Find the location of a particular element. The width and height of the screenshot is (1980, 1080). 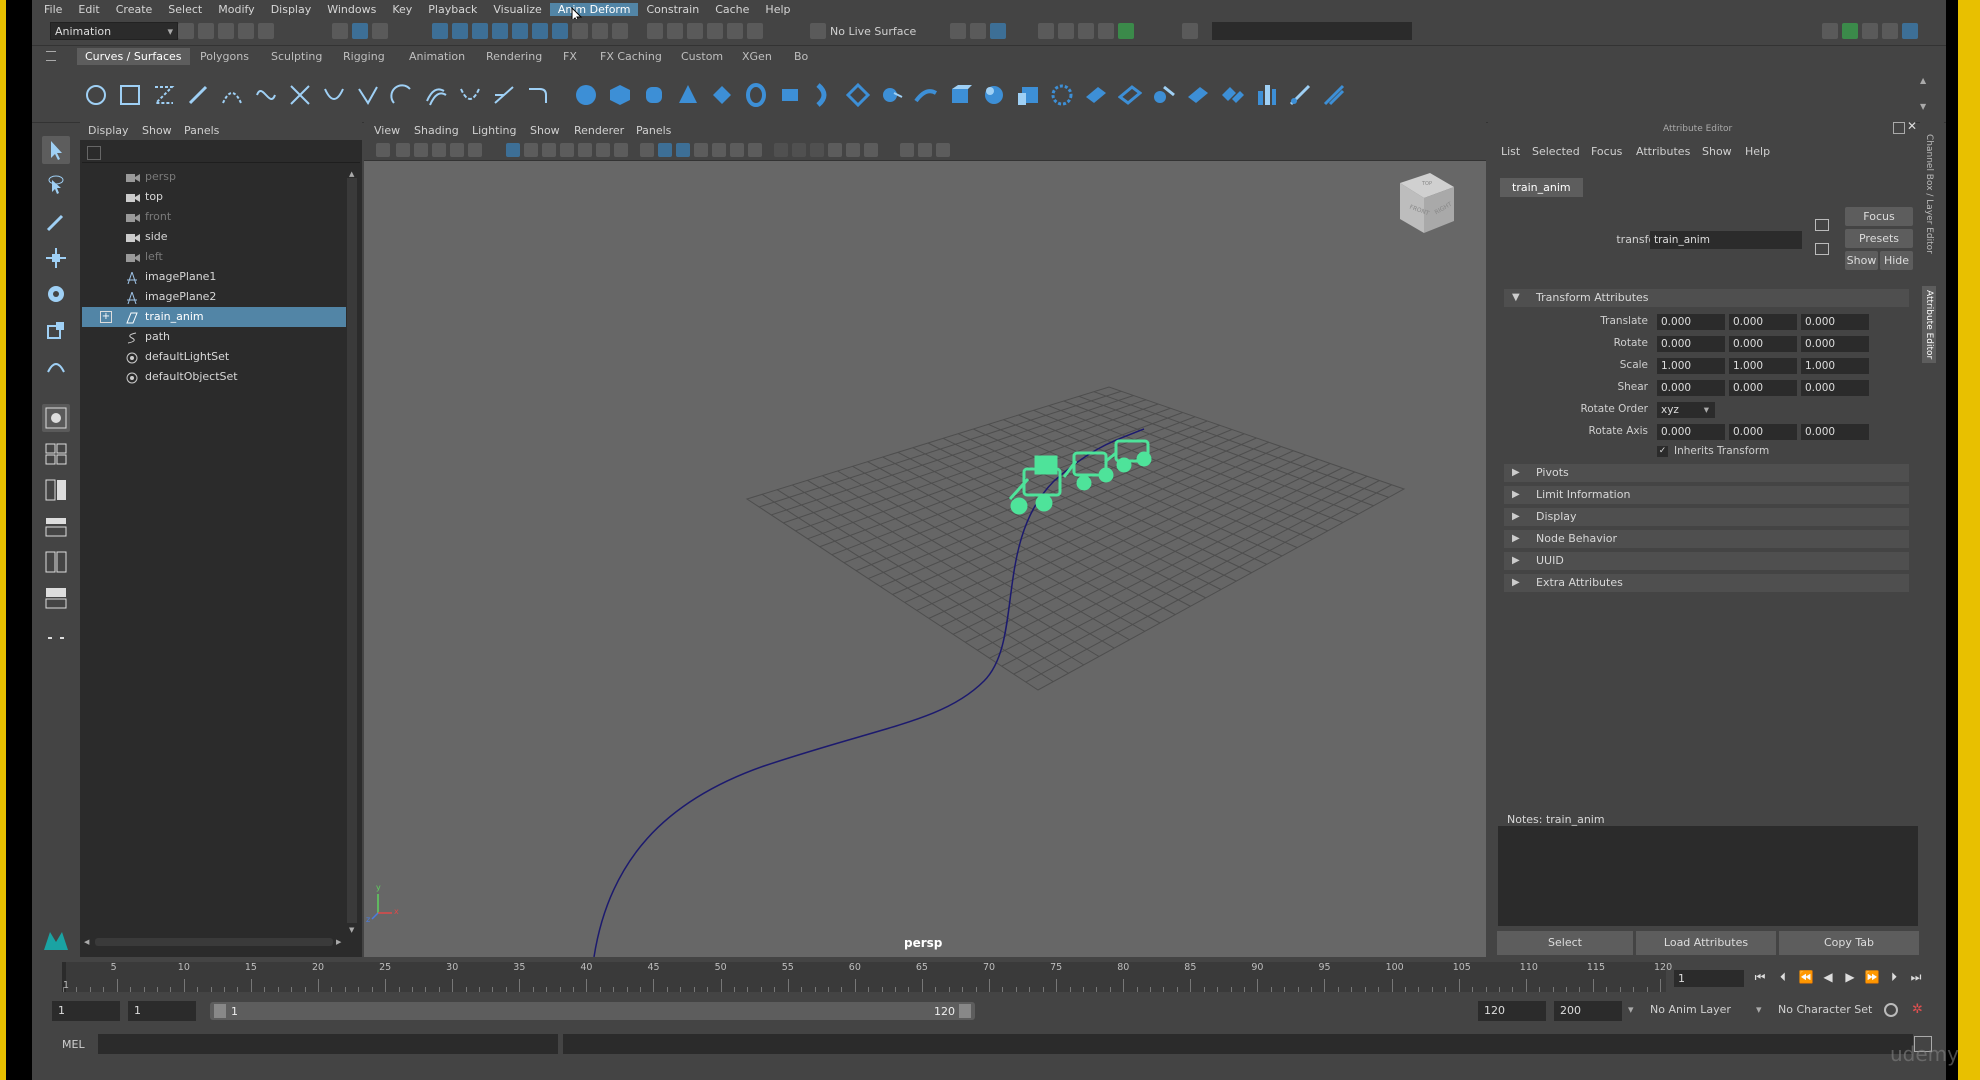

outliner-scrollbar is located at coordinates (352, 550).